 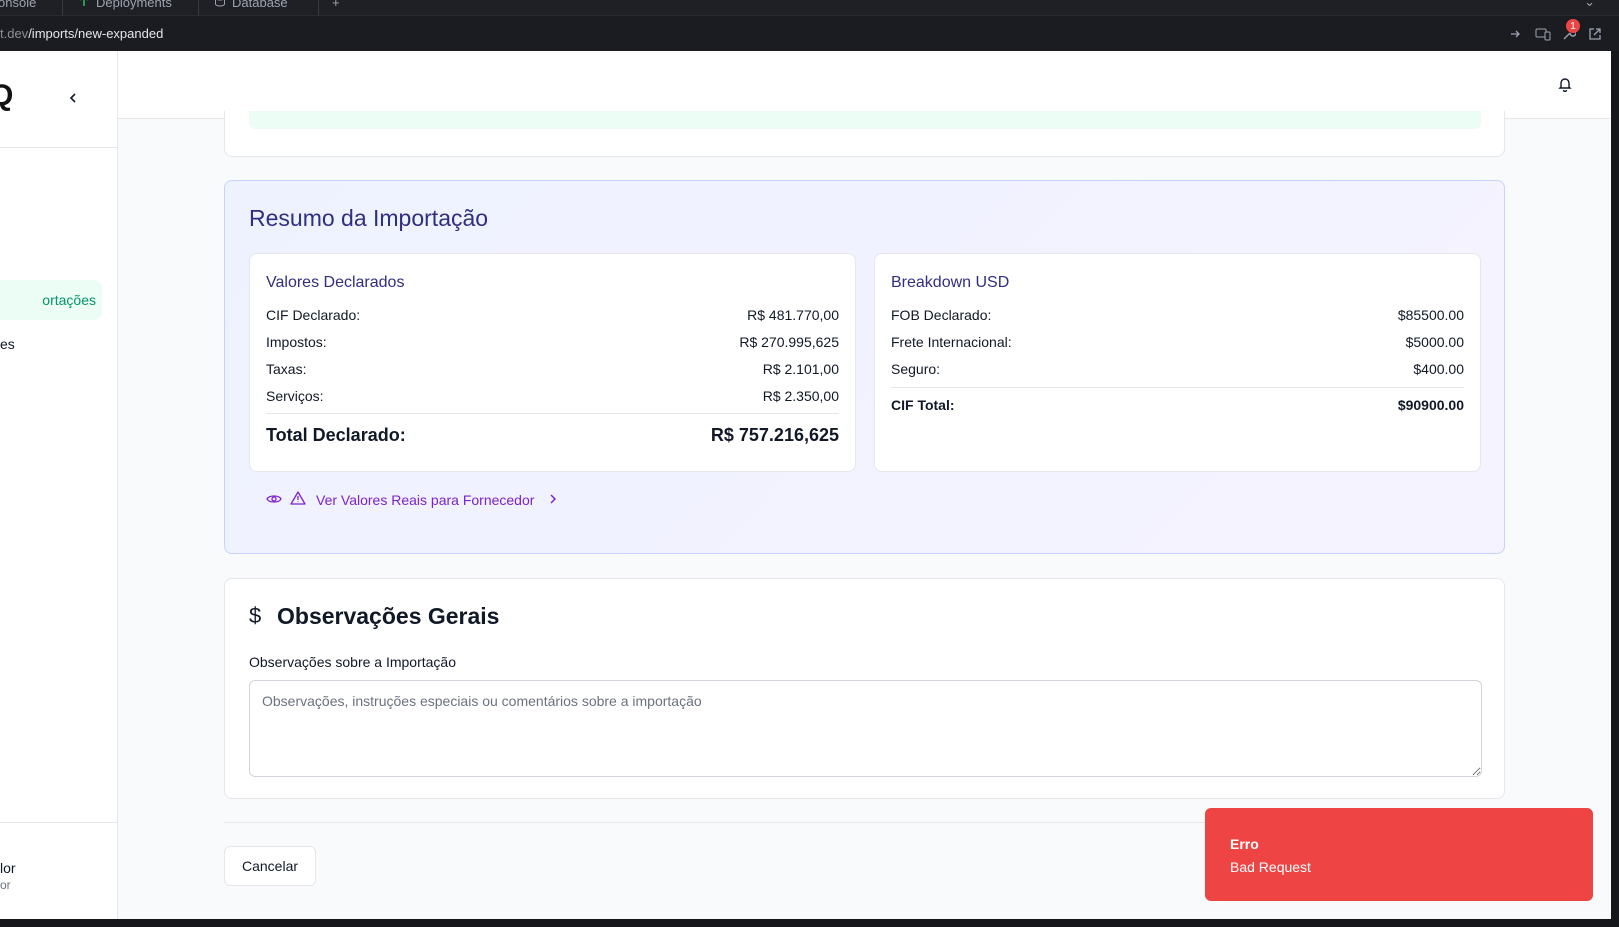 What do you see at coordinates (69, 300) in the screenshot?
I see `sidebar-item-label: ortações` at bounding box center [69, 300].